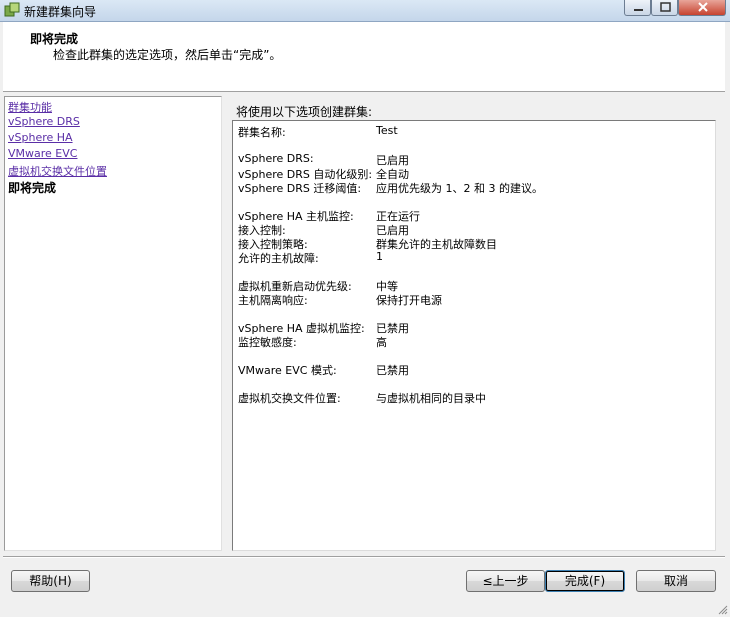  What do you see at coordinates (312, 342) in the screenshot?
I see `summary-row: 监控敏感度: 高` at bounding box center [312, 342].